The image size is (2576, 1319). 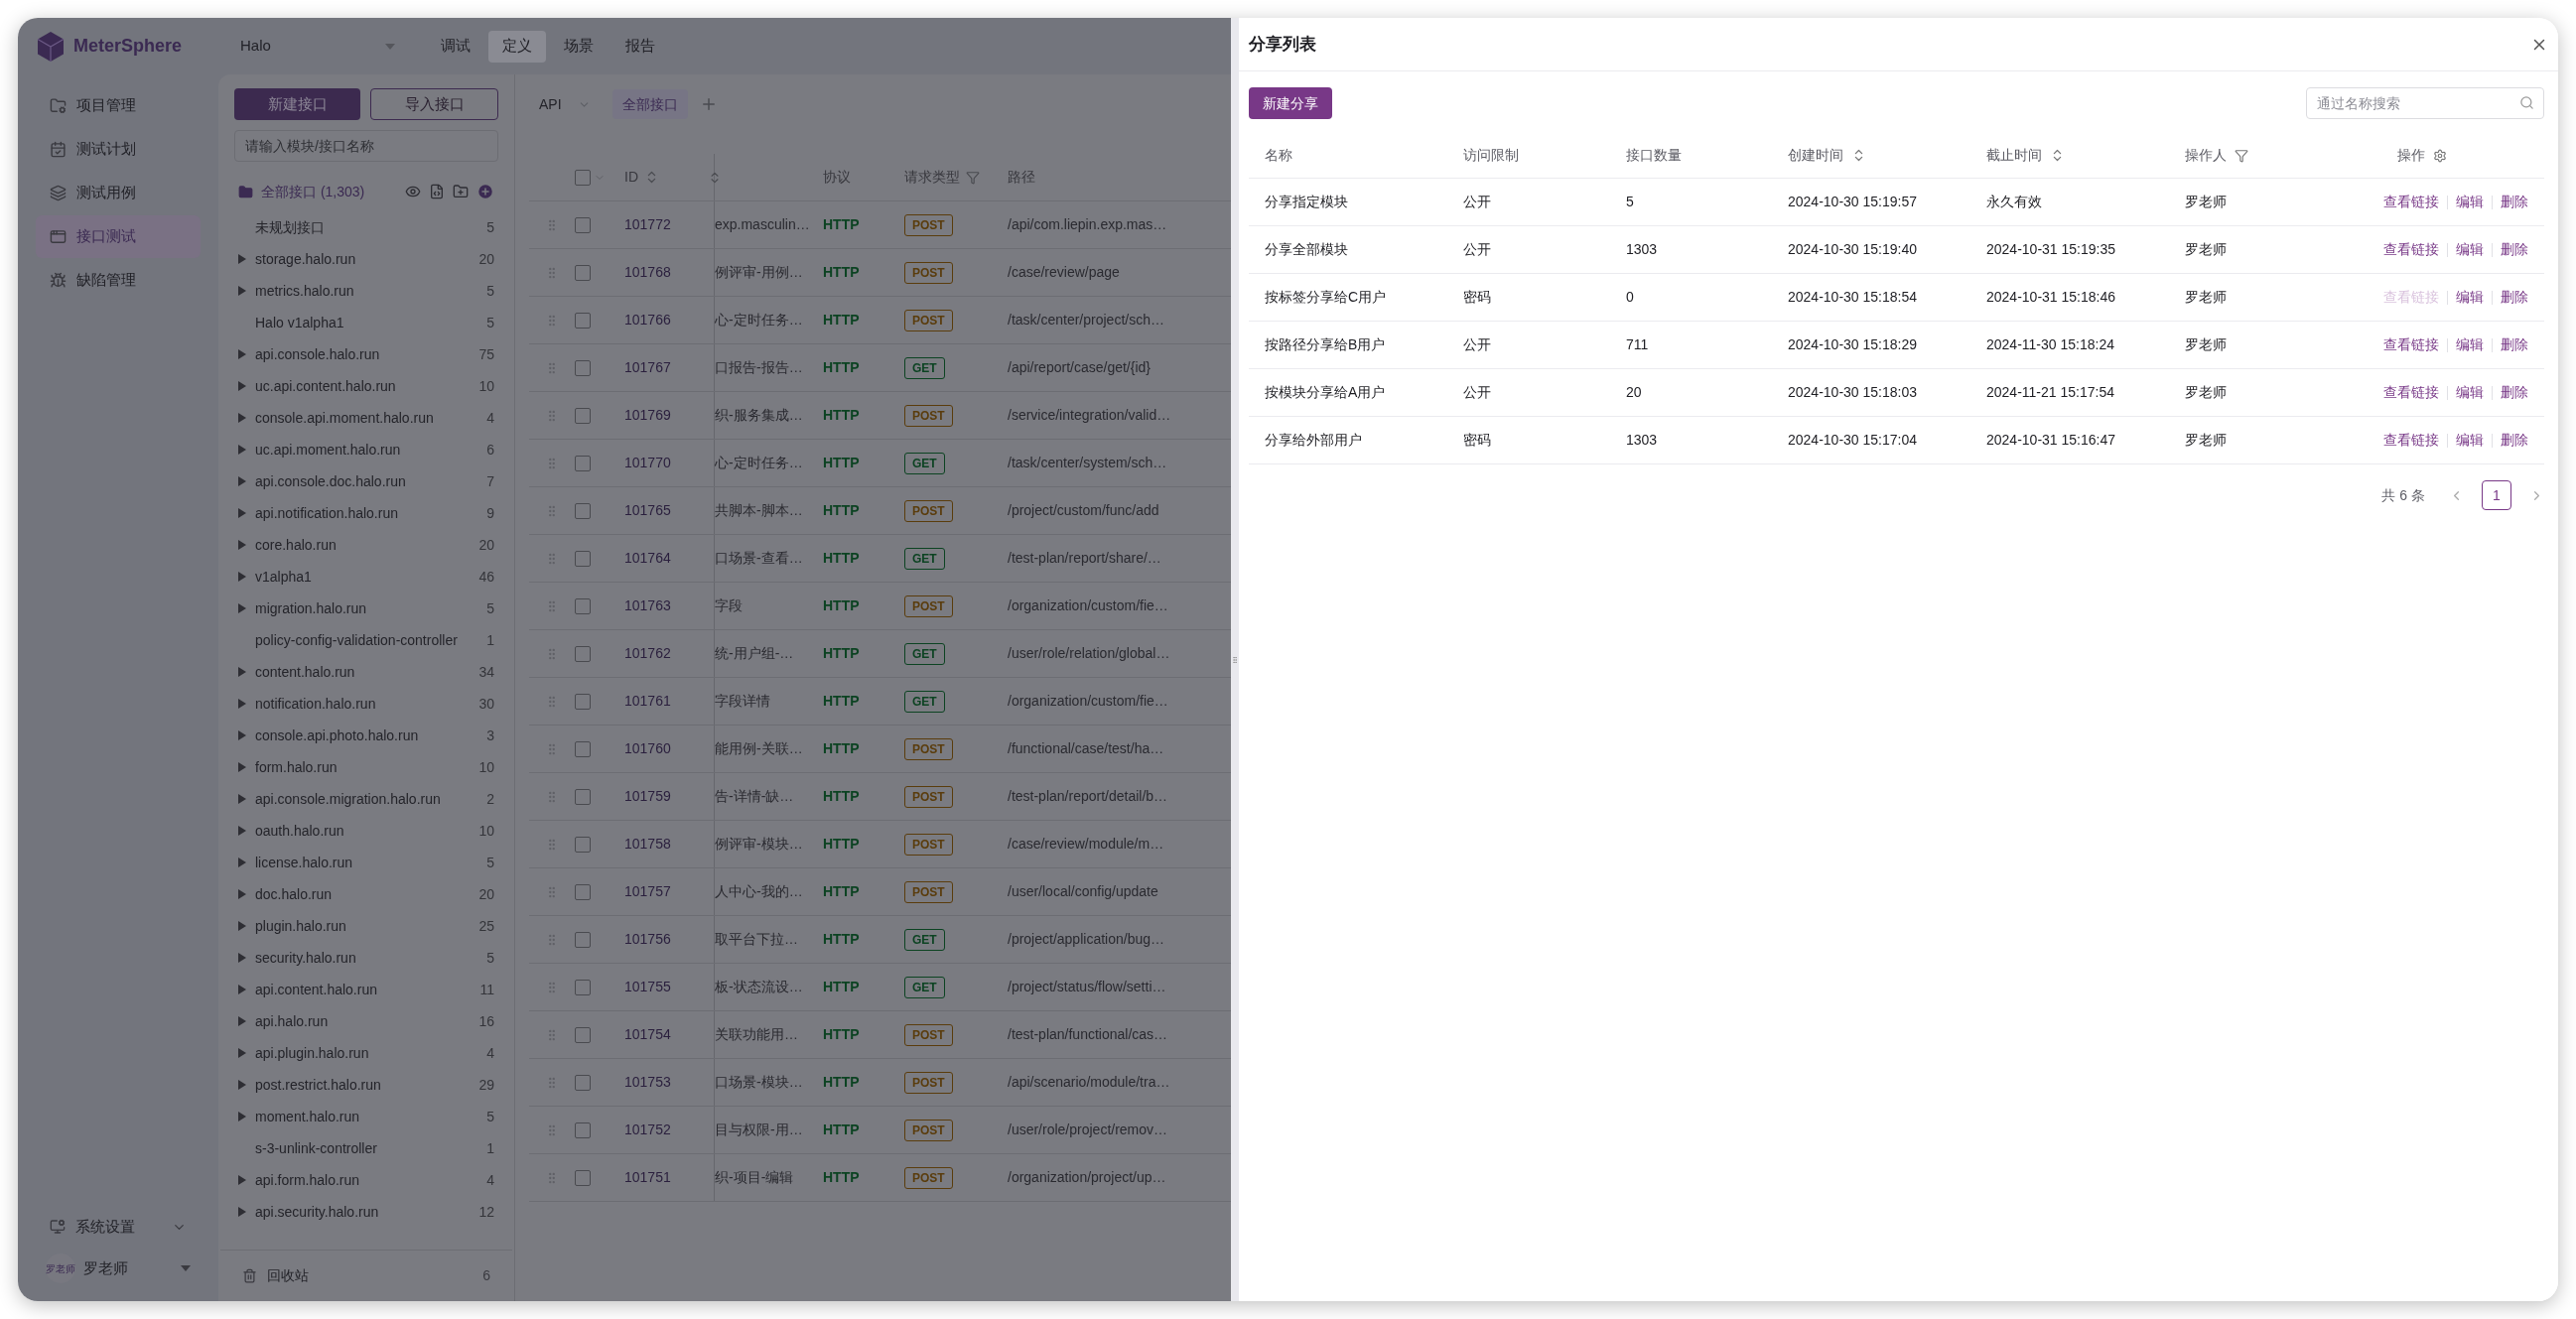 What do you see at coordinates (366, 672) in the screenshot?
I see `tree-item: content.halo.run 34` at bounding box center [366, 672].